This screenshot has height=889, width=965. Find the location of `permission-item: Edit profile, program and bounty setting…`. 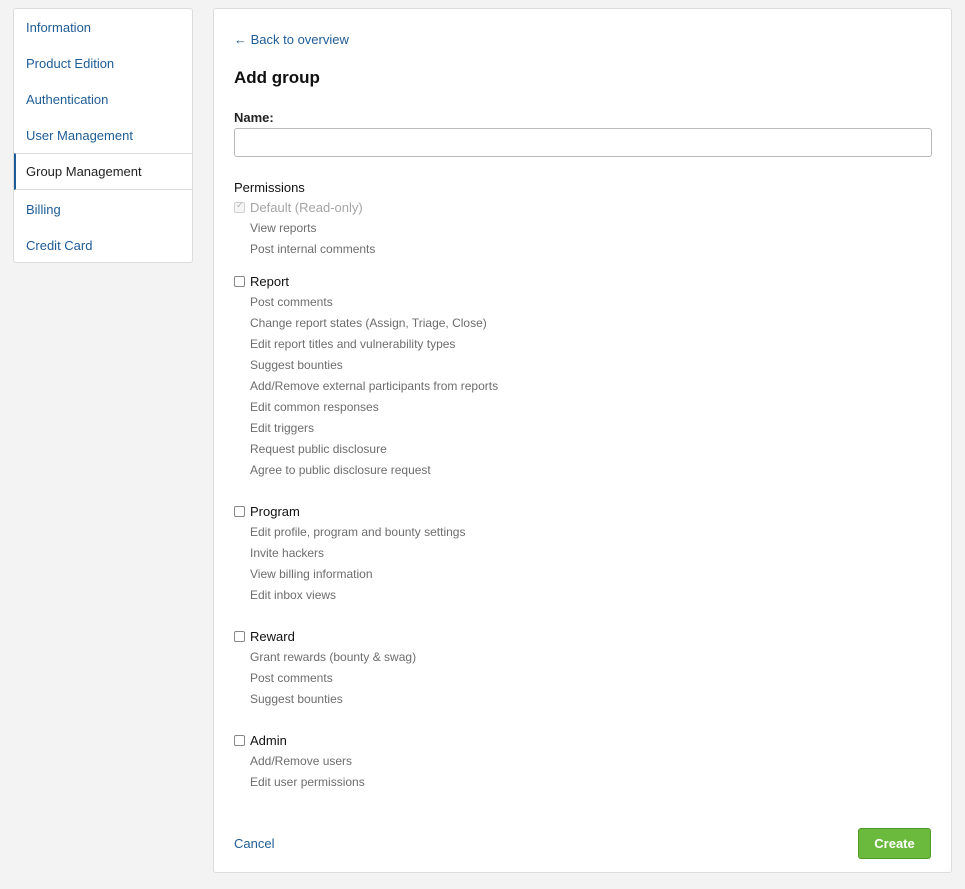

permission-item: Edit profile, program and bounty setting… is located at coordinates (358, 532).